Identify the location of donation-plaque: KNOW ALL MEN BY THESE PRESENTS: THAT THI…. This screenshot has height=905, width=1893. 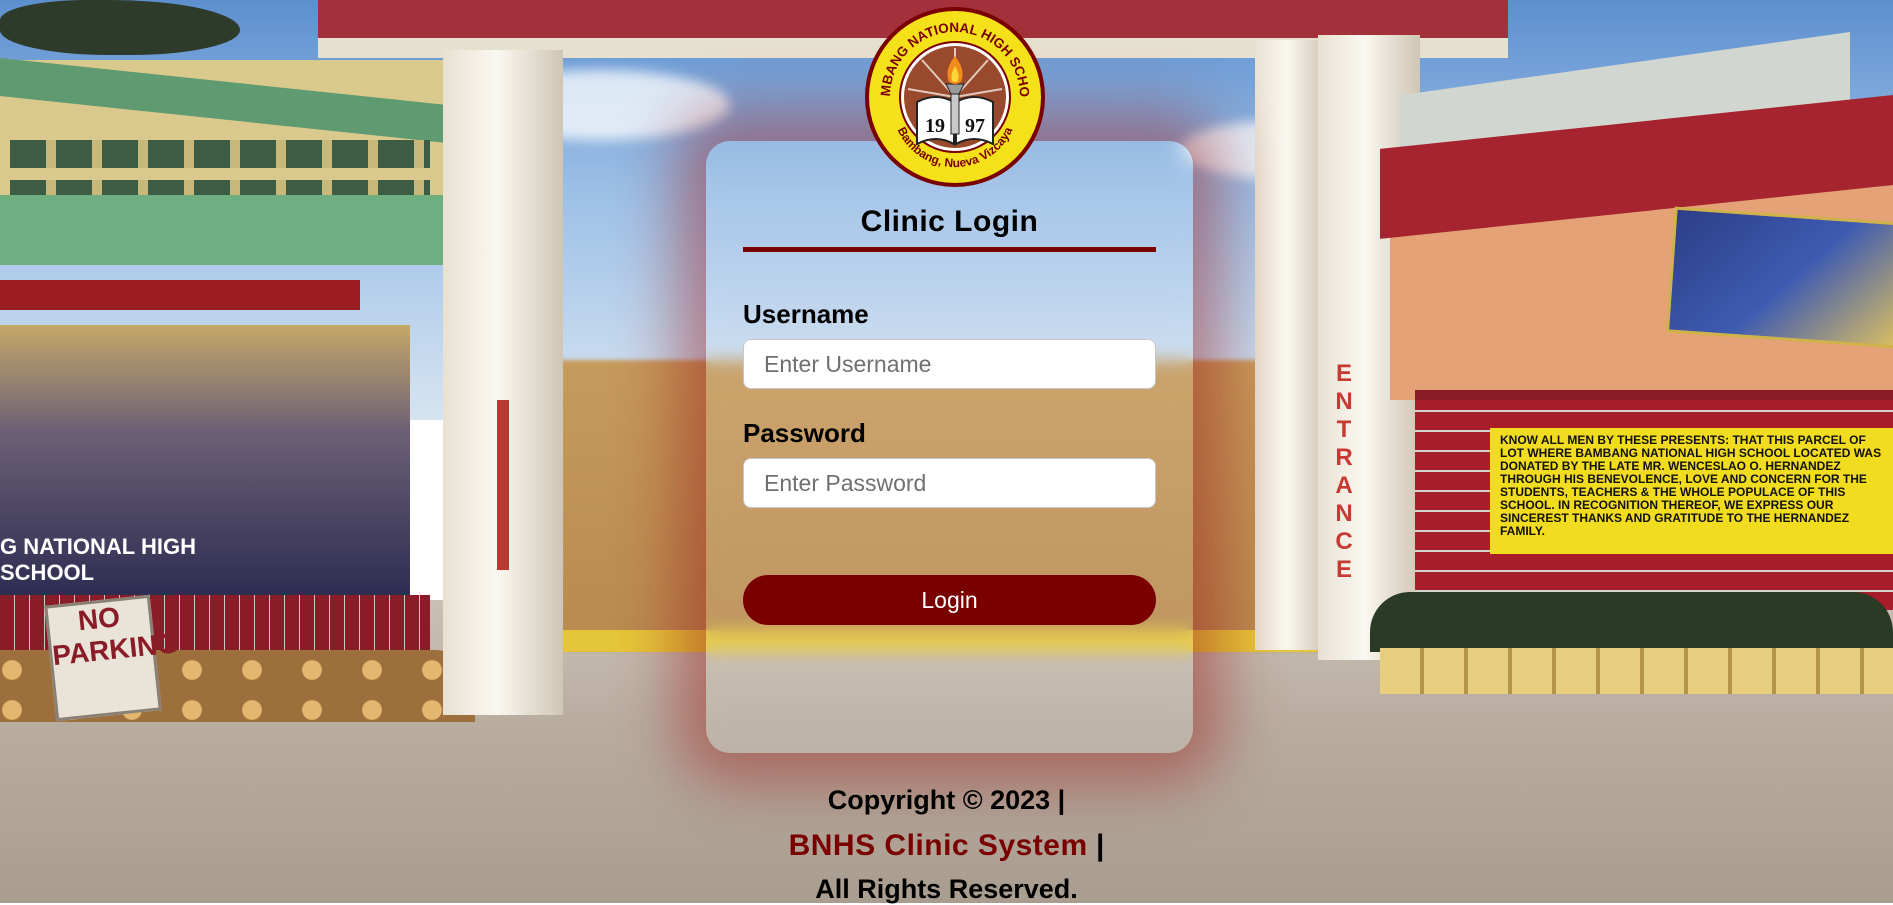
(1691, 491).